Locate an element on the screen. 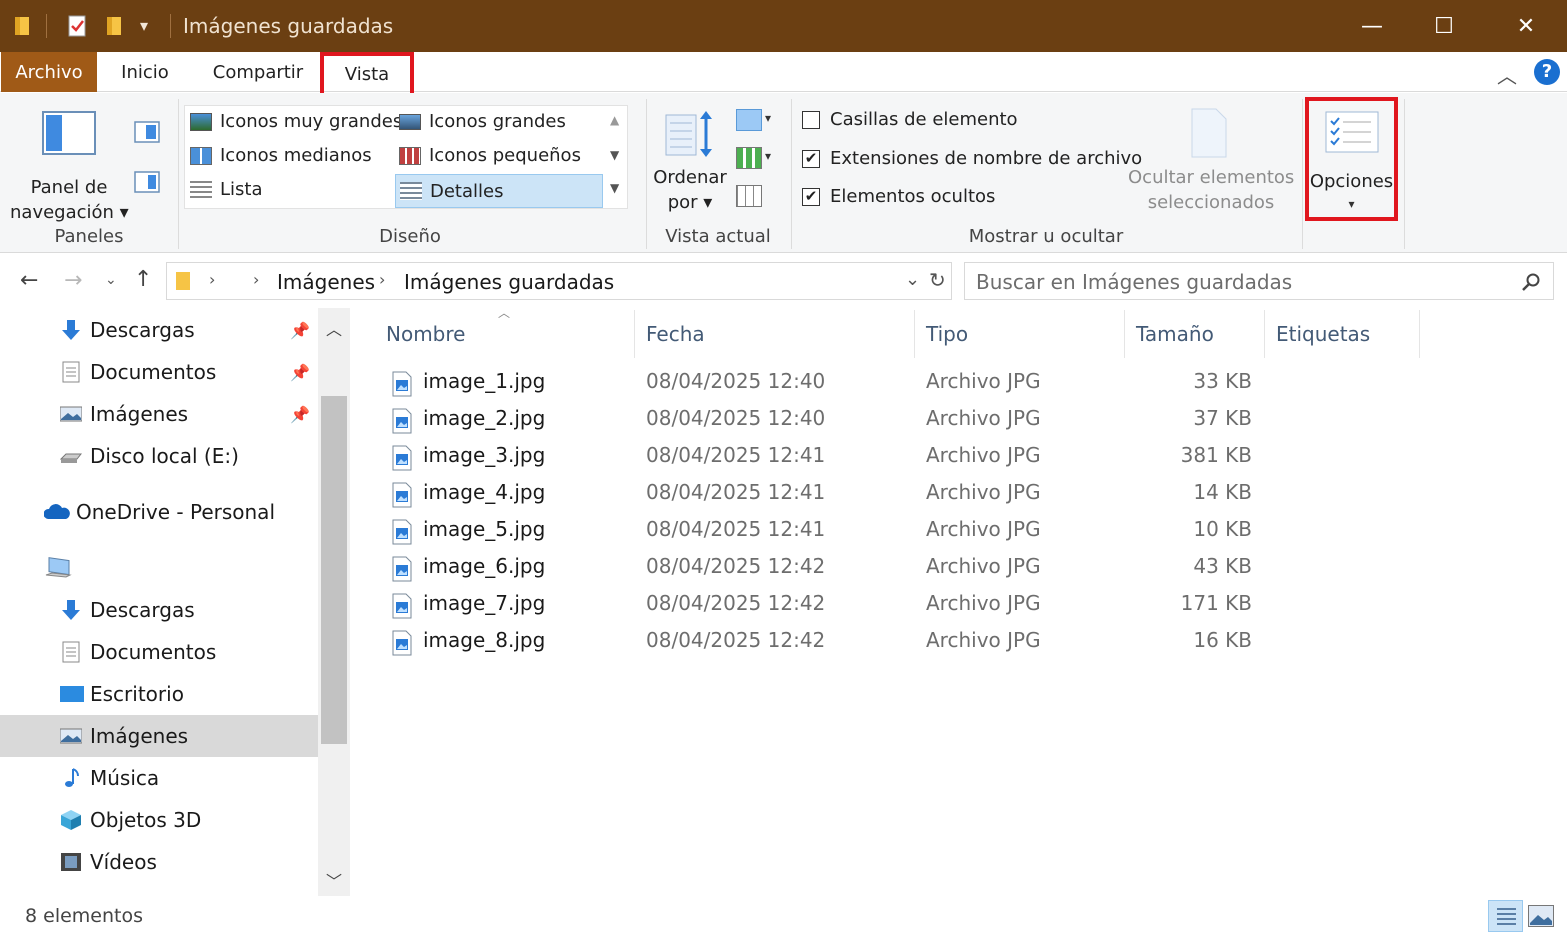 Image resolution: width=1567 pixels, height=936 pixels. forward-button: → is located at coordinates (73, 280).